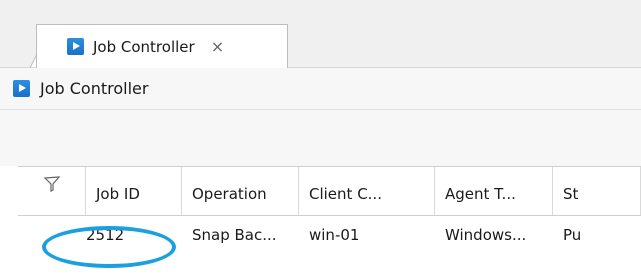 This screenshot has width=641, height=277. I want to click on table-row: 2512 Snap Bac... win-01 Windows... Pu, so click(329, 235).